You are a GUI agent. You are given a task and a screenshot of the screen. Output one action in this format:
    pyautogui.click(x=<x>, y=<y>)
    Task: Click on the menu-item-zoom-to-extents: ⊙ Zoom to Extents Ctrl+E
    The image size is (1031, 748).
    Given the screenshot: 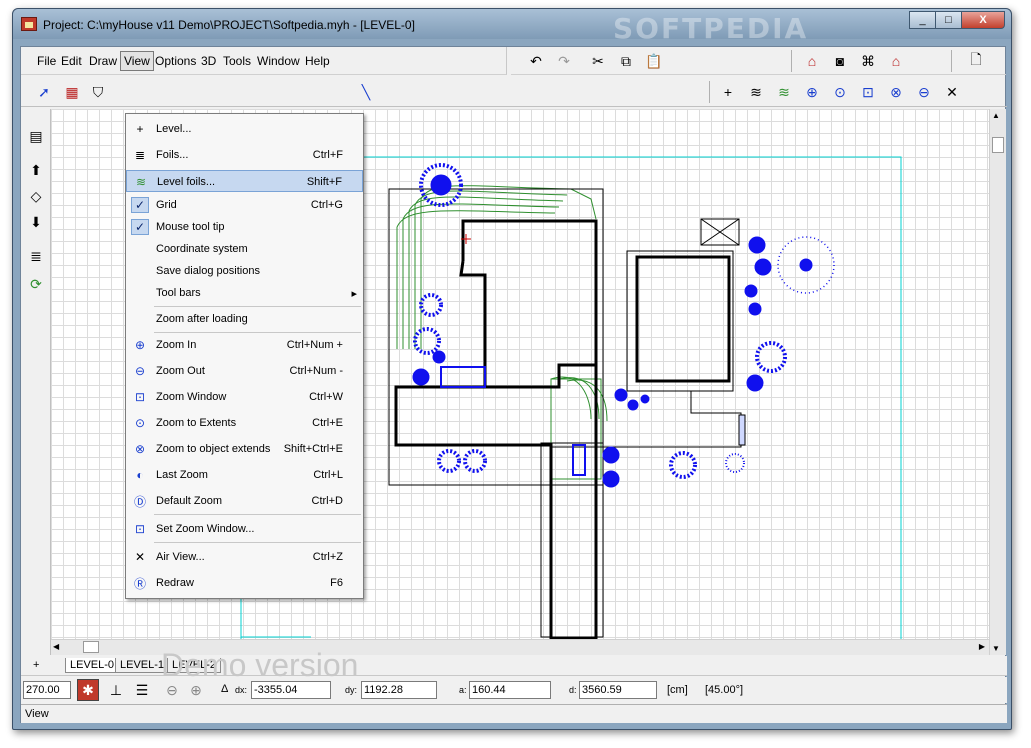 What is the action you would take?
    pyautogui.click(x=244, y=423)
    